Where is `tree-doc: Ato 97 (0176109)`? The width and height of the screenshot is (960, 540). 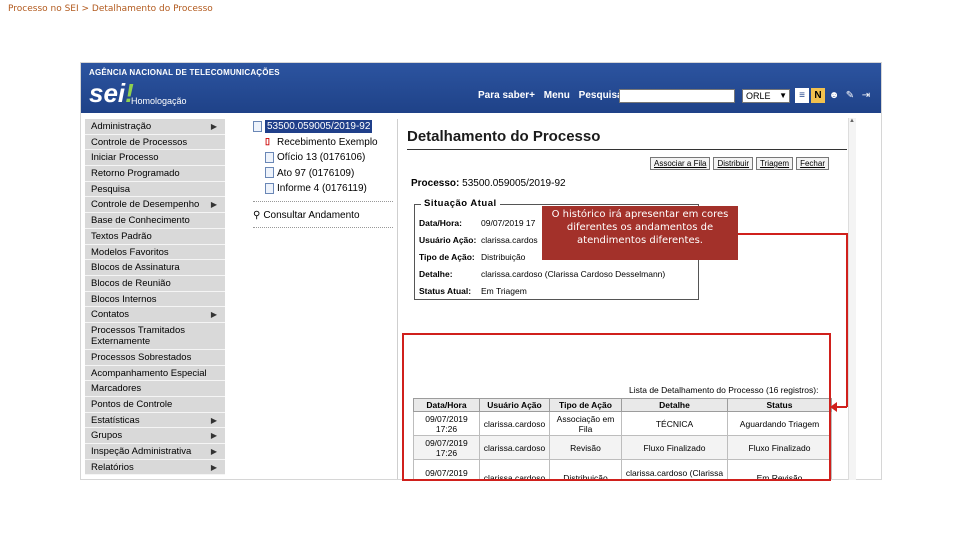 tree-doc: Ato 97 (0176109) is located at coordinates (328, 174).